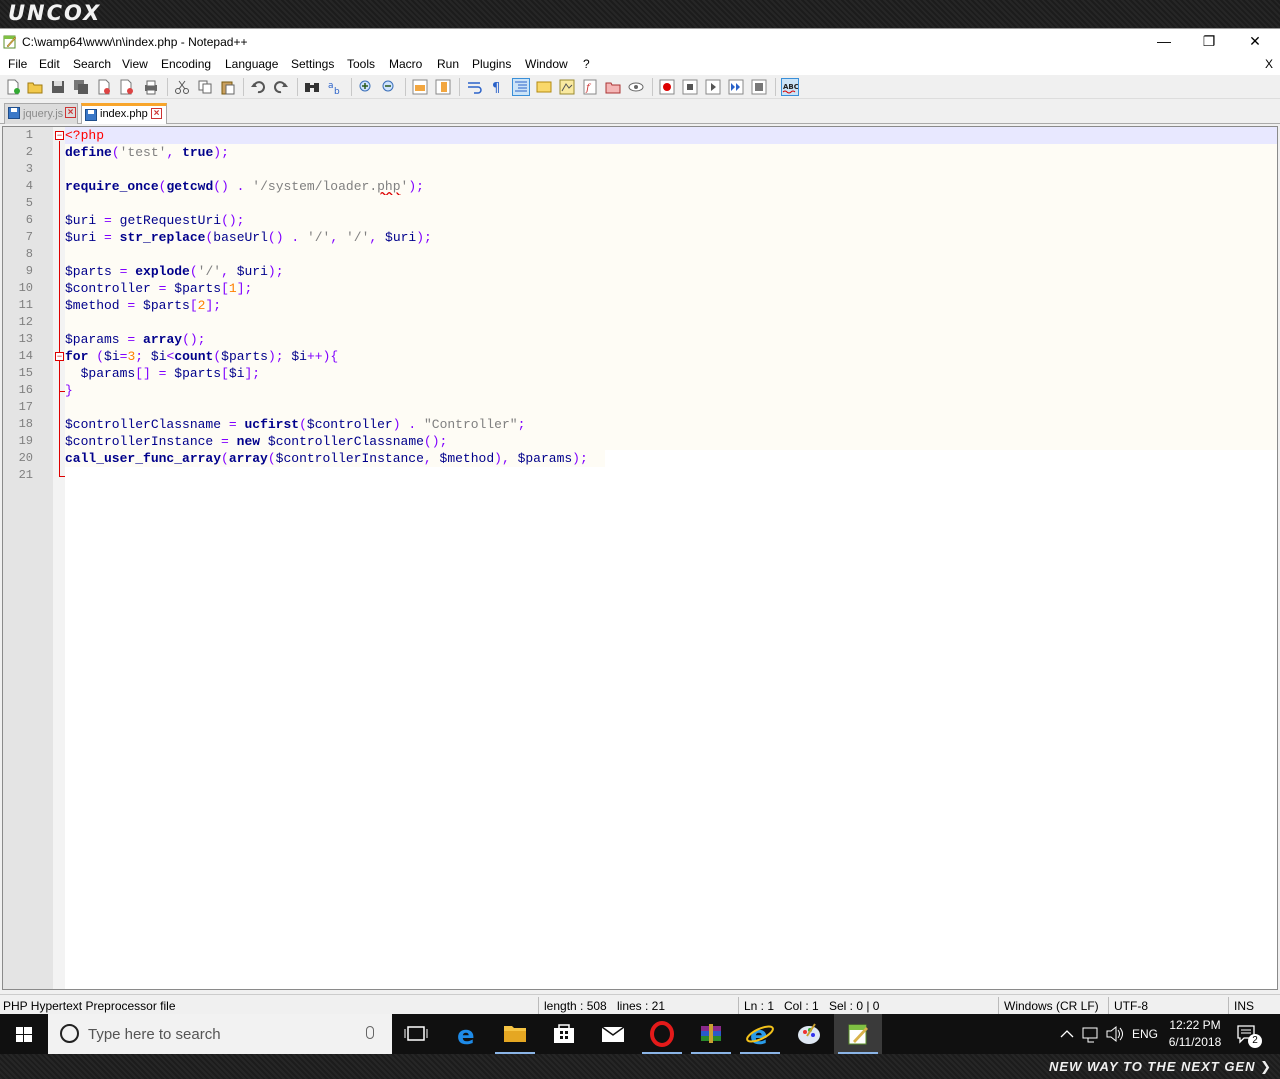 The width and height of the screenshot is (1280, 1079). I want to click on line-number: 12, so click(25, 322).